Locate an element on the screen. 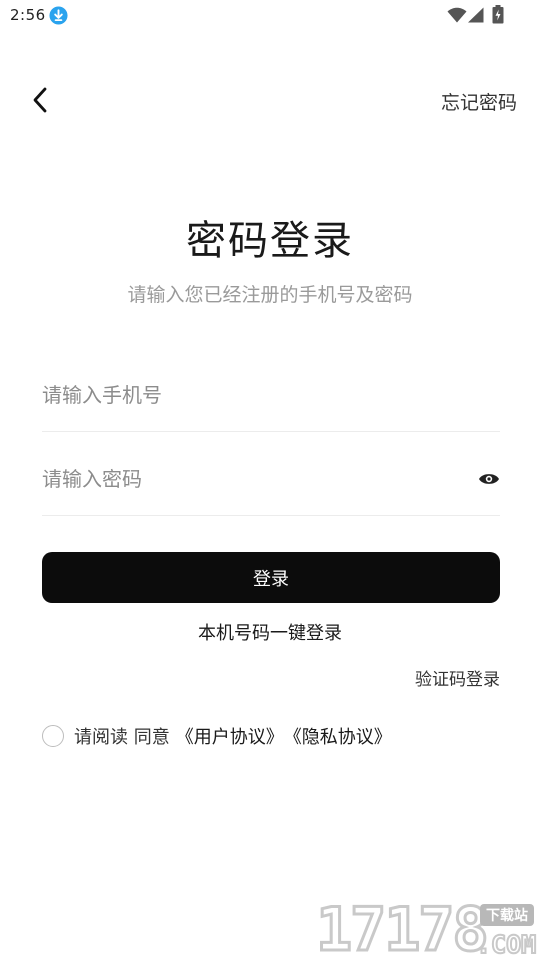 The width and height of the screenshot is (540, 965). status-bar: 2:56 is located at coordinates (270, 16).